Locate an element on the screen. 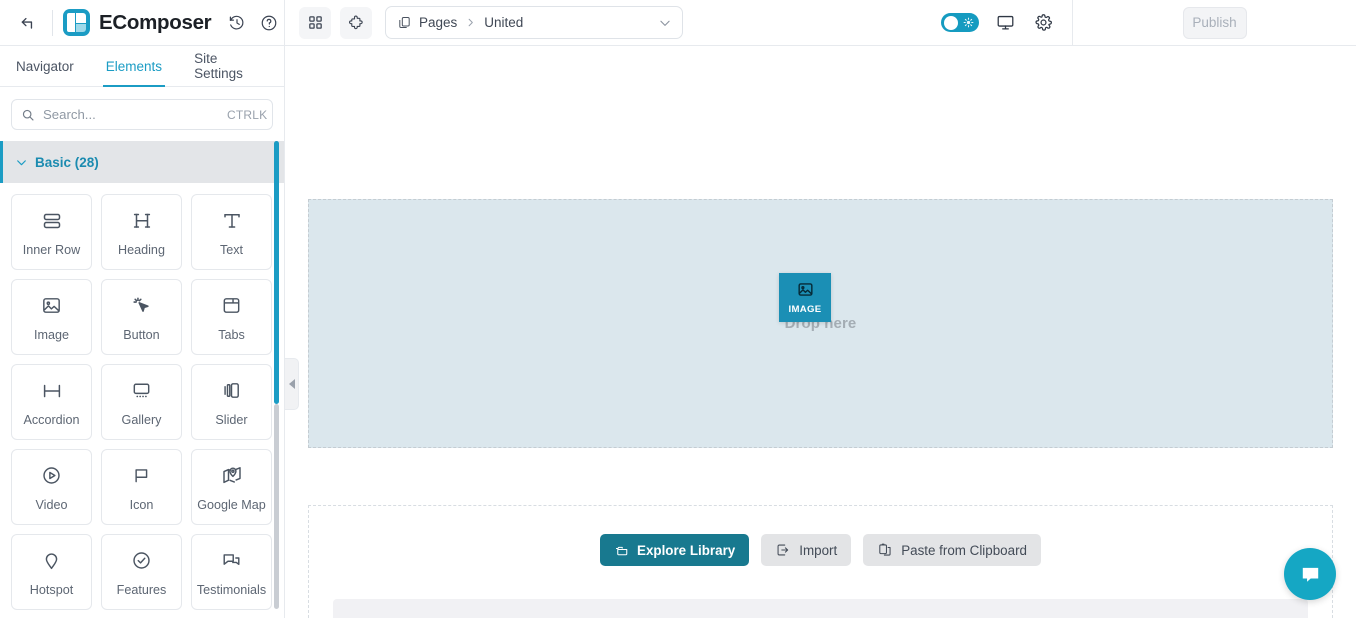  element-tile-gallery: Gallery is located at coordinates (141, 402).